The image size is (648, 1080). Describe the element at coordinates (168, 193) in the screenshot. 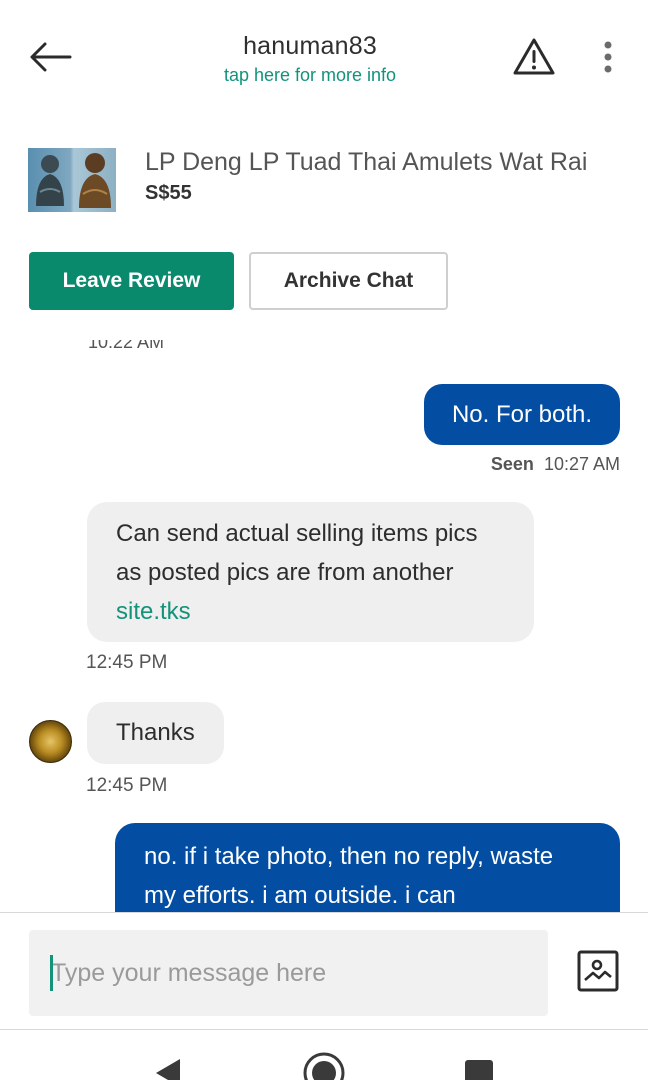

I see `listing-price: S$55` at that location.